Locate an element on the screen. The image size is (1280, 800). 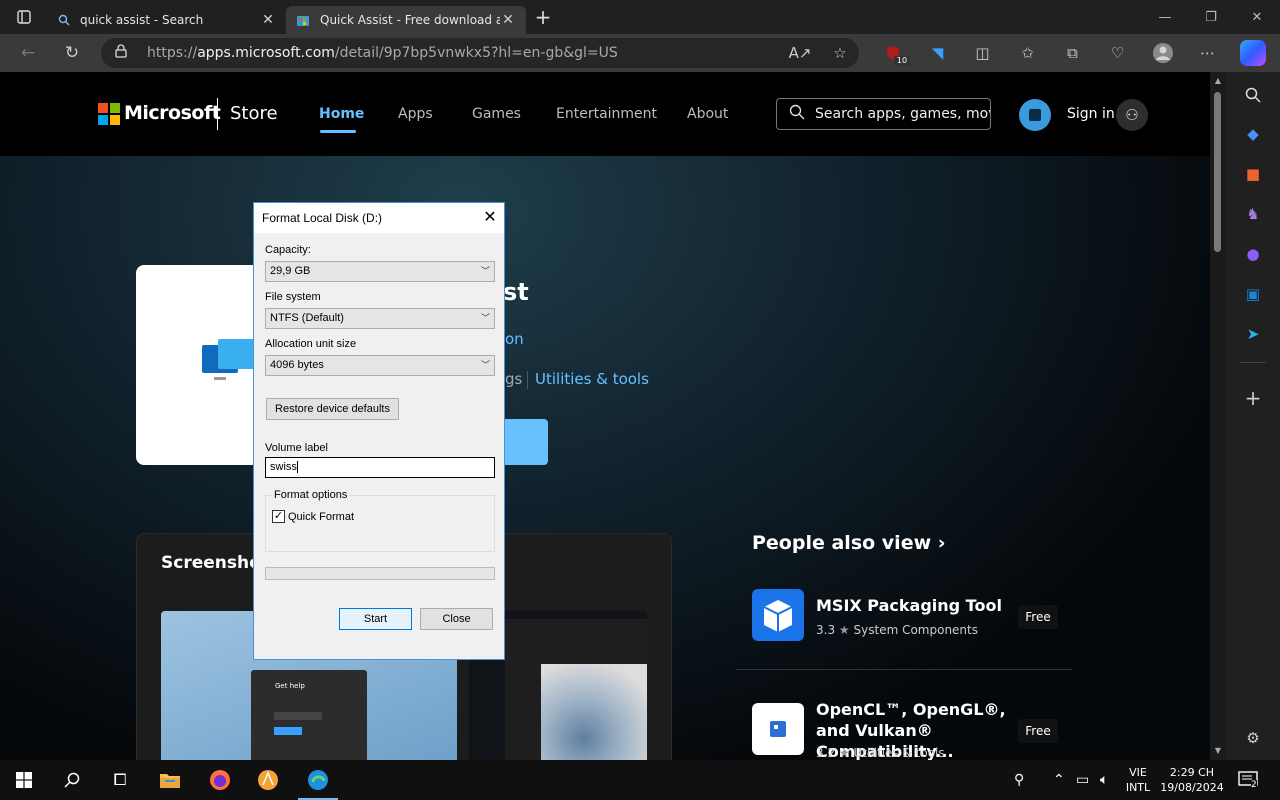
file-explorer-icon is located at coordinates (170, 780).